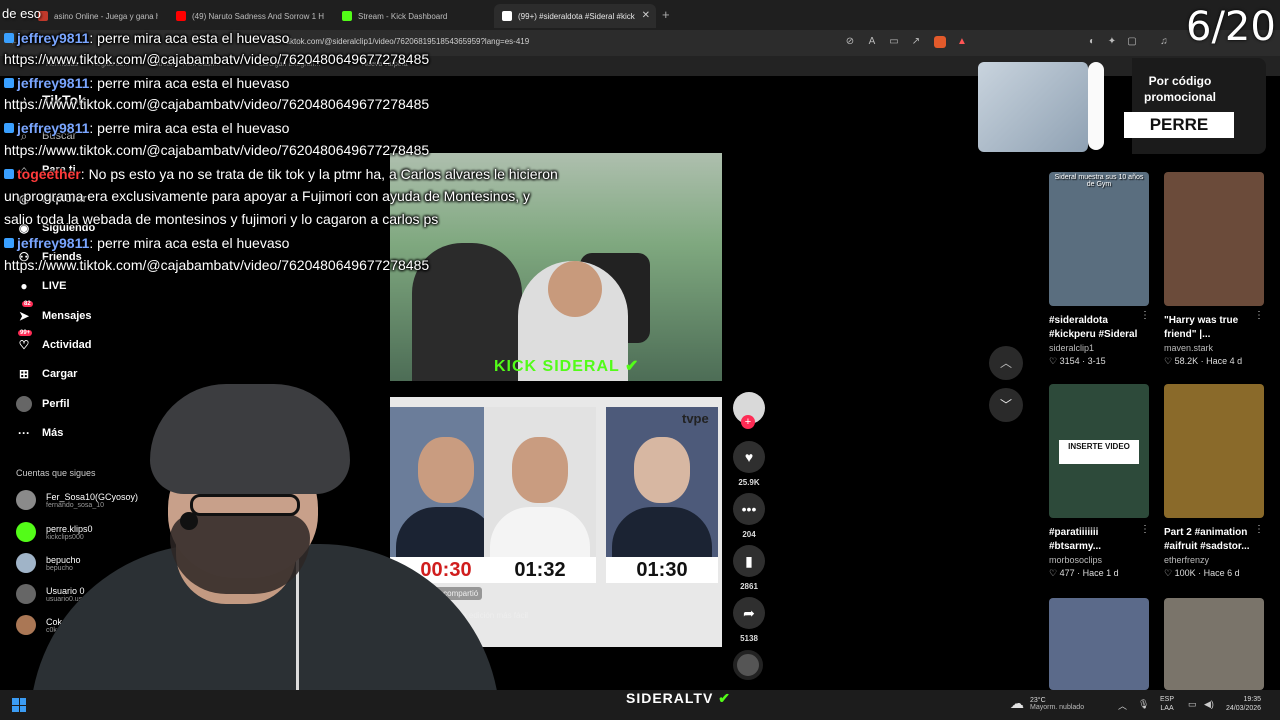  What do you see at coordinates (41, 286) in the screenshot?
I see `nav-item-live: ● LIVE` at bounding box center [41, 286].